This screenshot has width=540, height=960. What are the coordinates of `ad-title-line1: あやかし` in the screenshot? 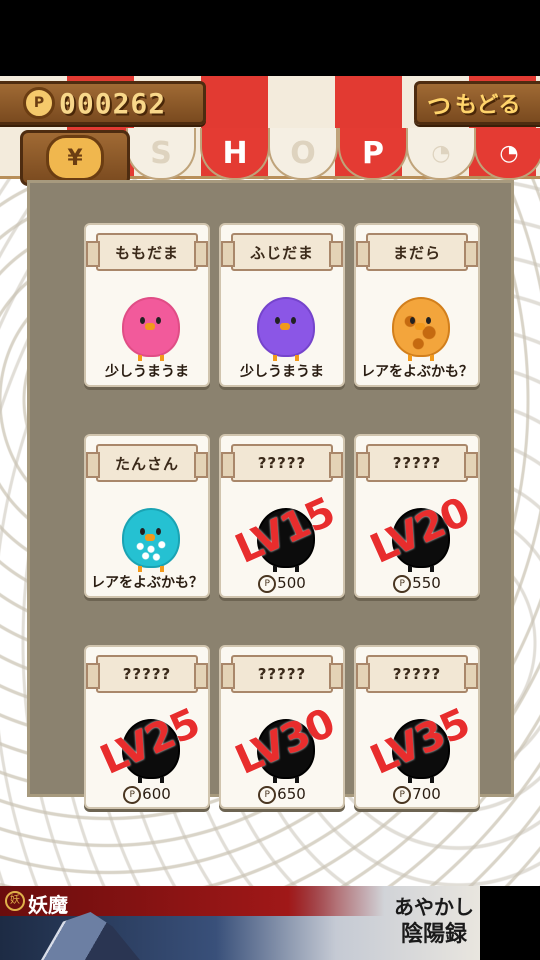 It's located at (434, 907).